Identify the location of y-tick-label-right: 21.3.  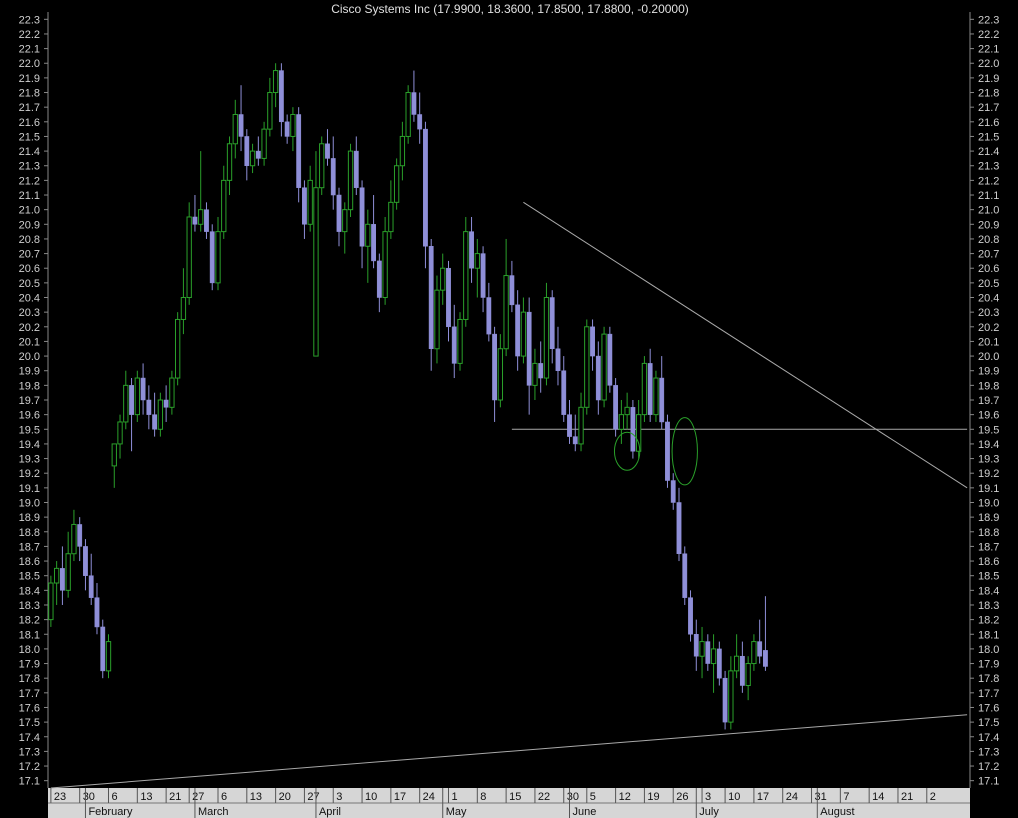
(988, 167).